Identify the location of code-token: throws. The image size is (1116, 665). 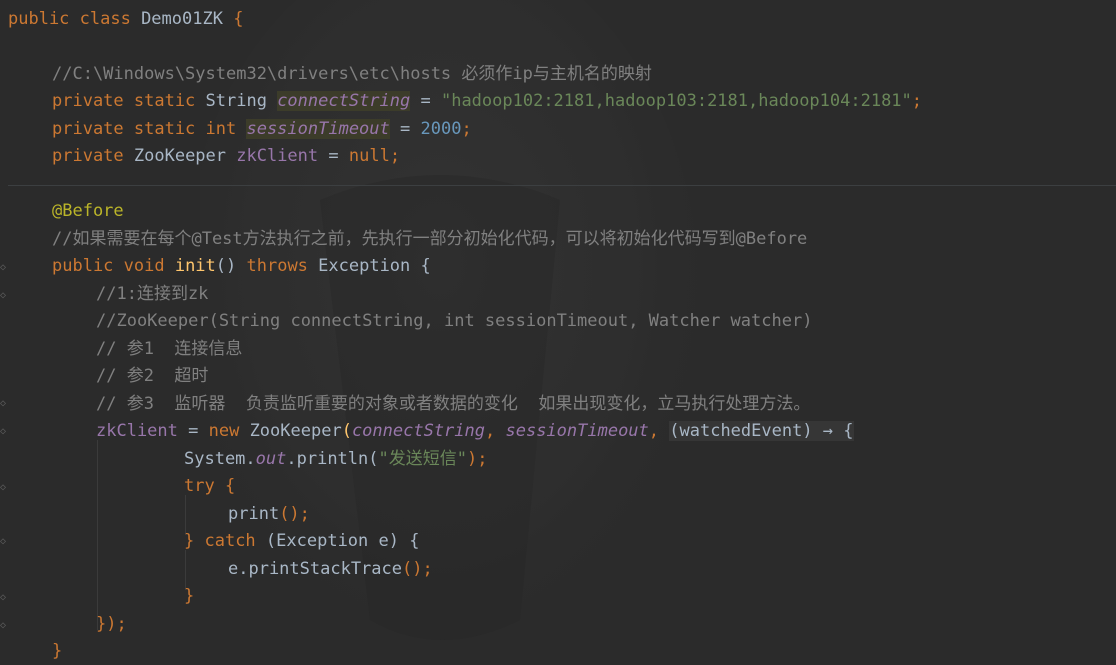
(282, 266).